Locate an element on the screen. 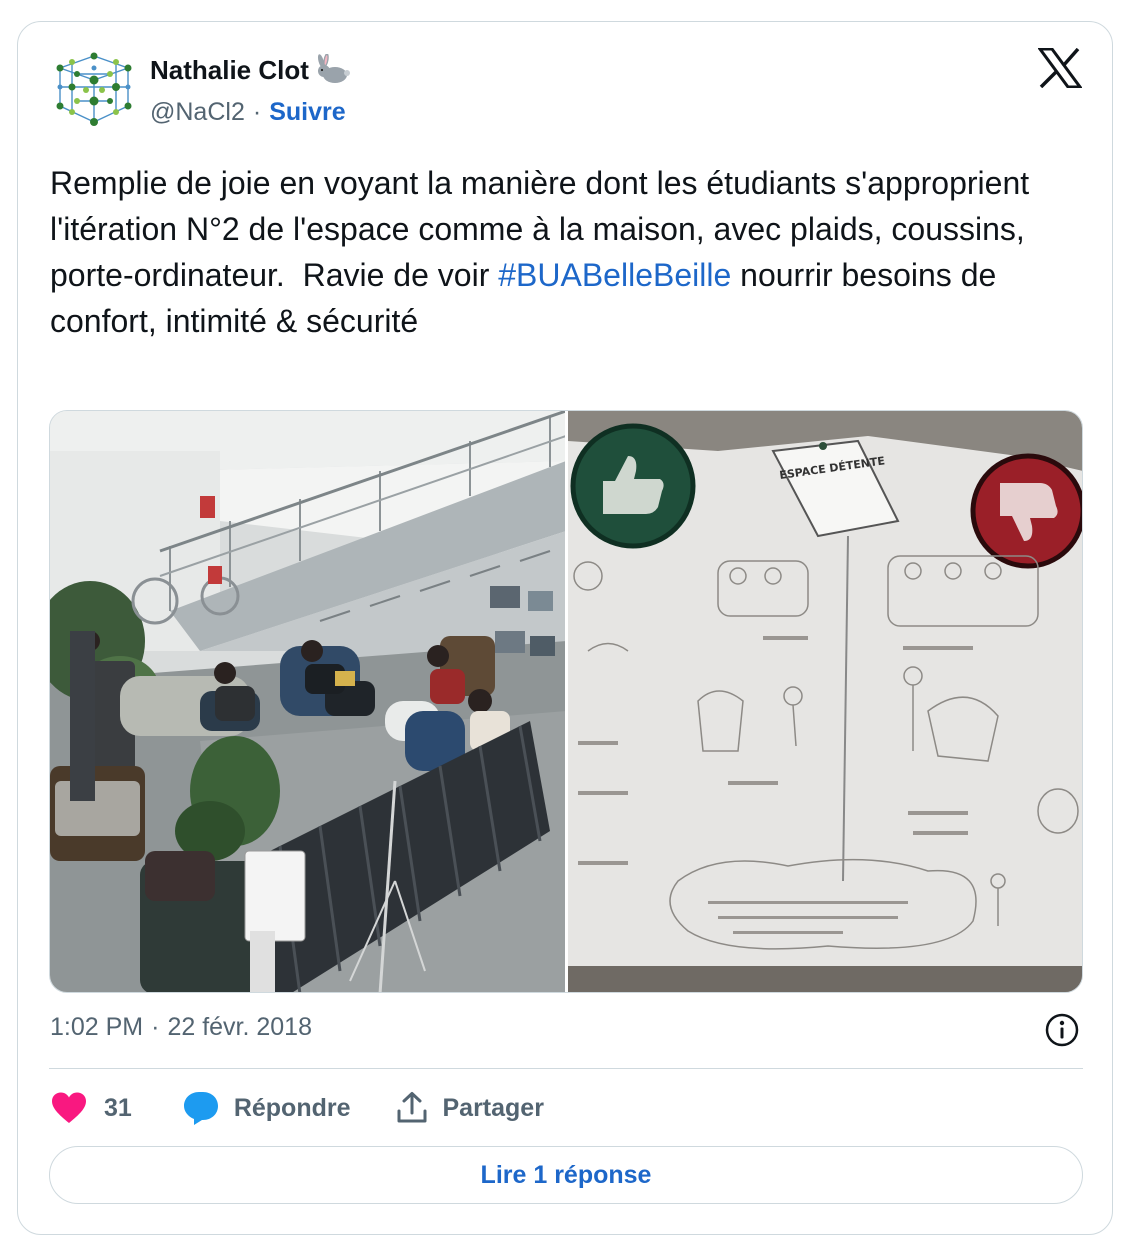 This screenshot has width=1142, height=1260. like-button: 31 is located at coordinates (91, 1108).